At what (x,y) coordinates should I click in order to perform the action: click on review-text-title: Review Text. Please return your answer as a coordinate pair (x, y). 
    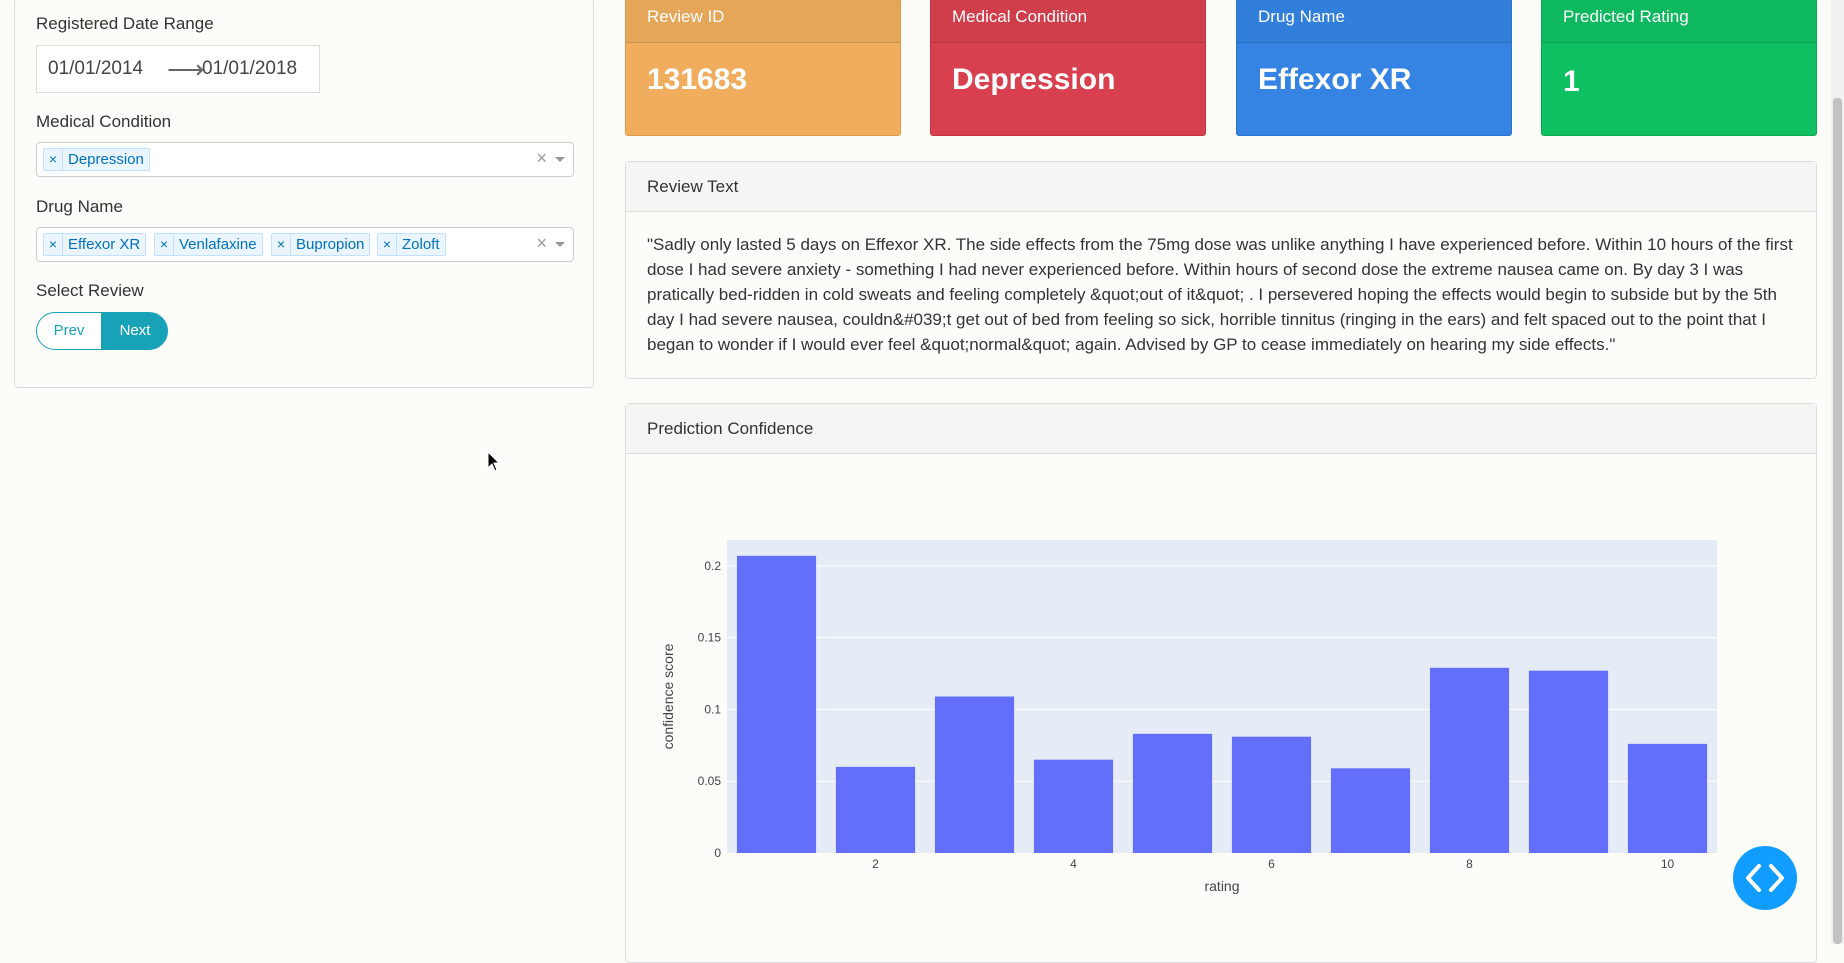
    Looking at the image, I should click on (1221, 187).